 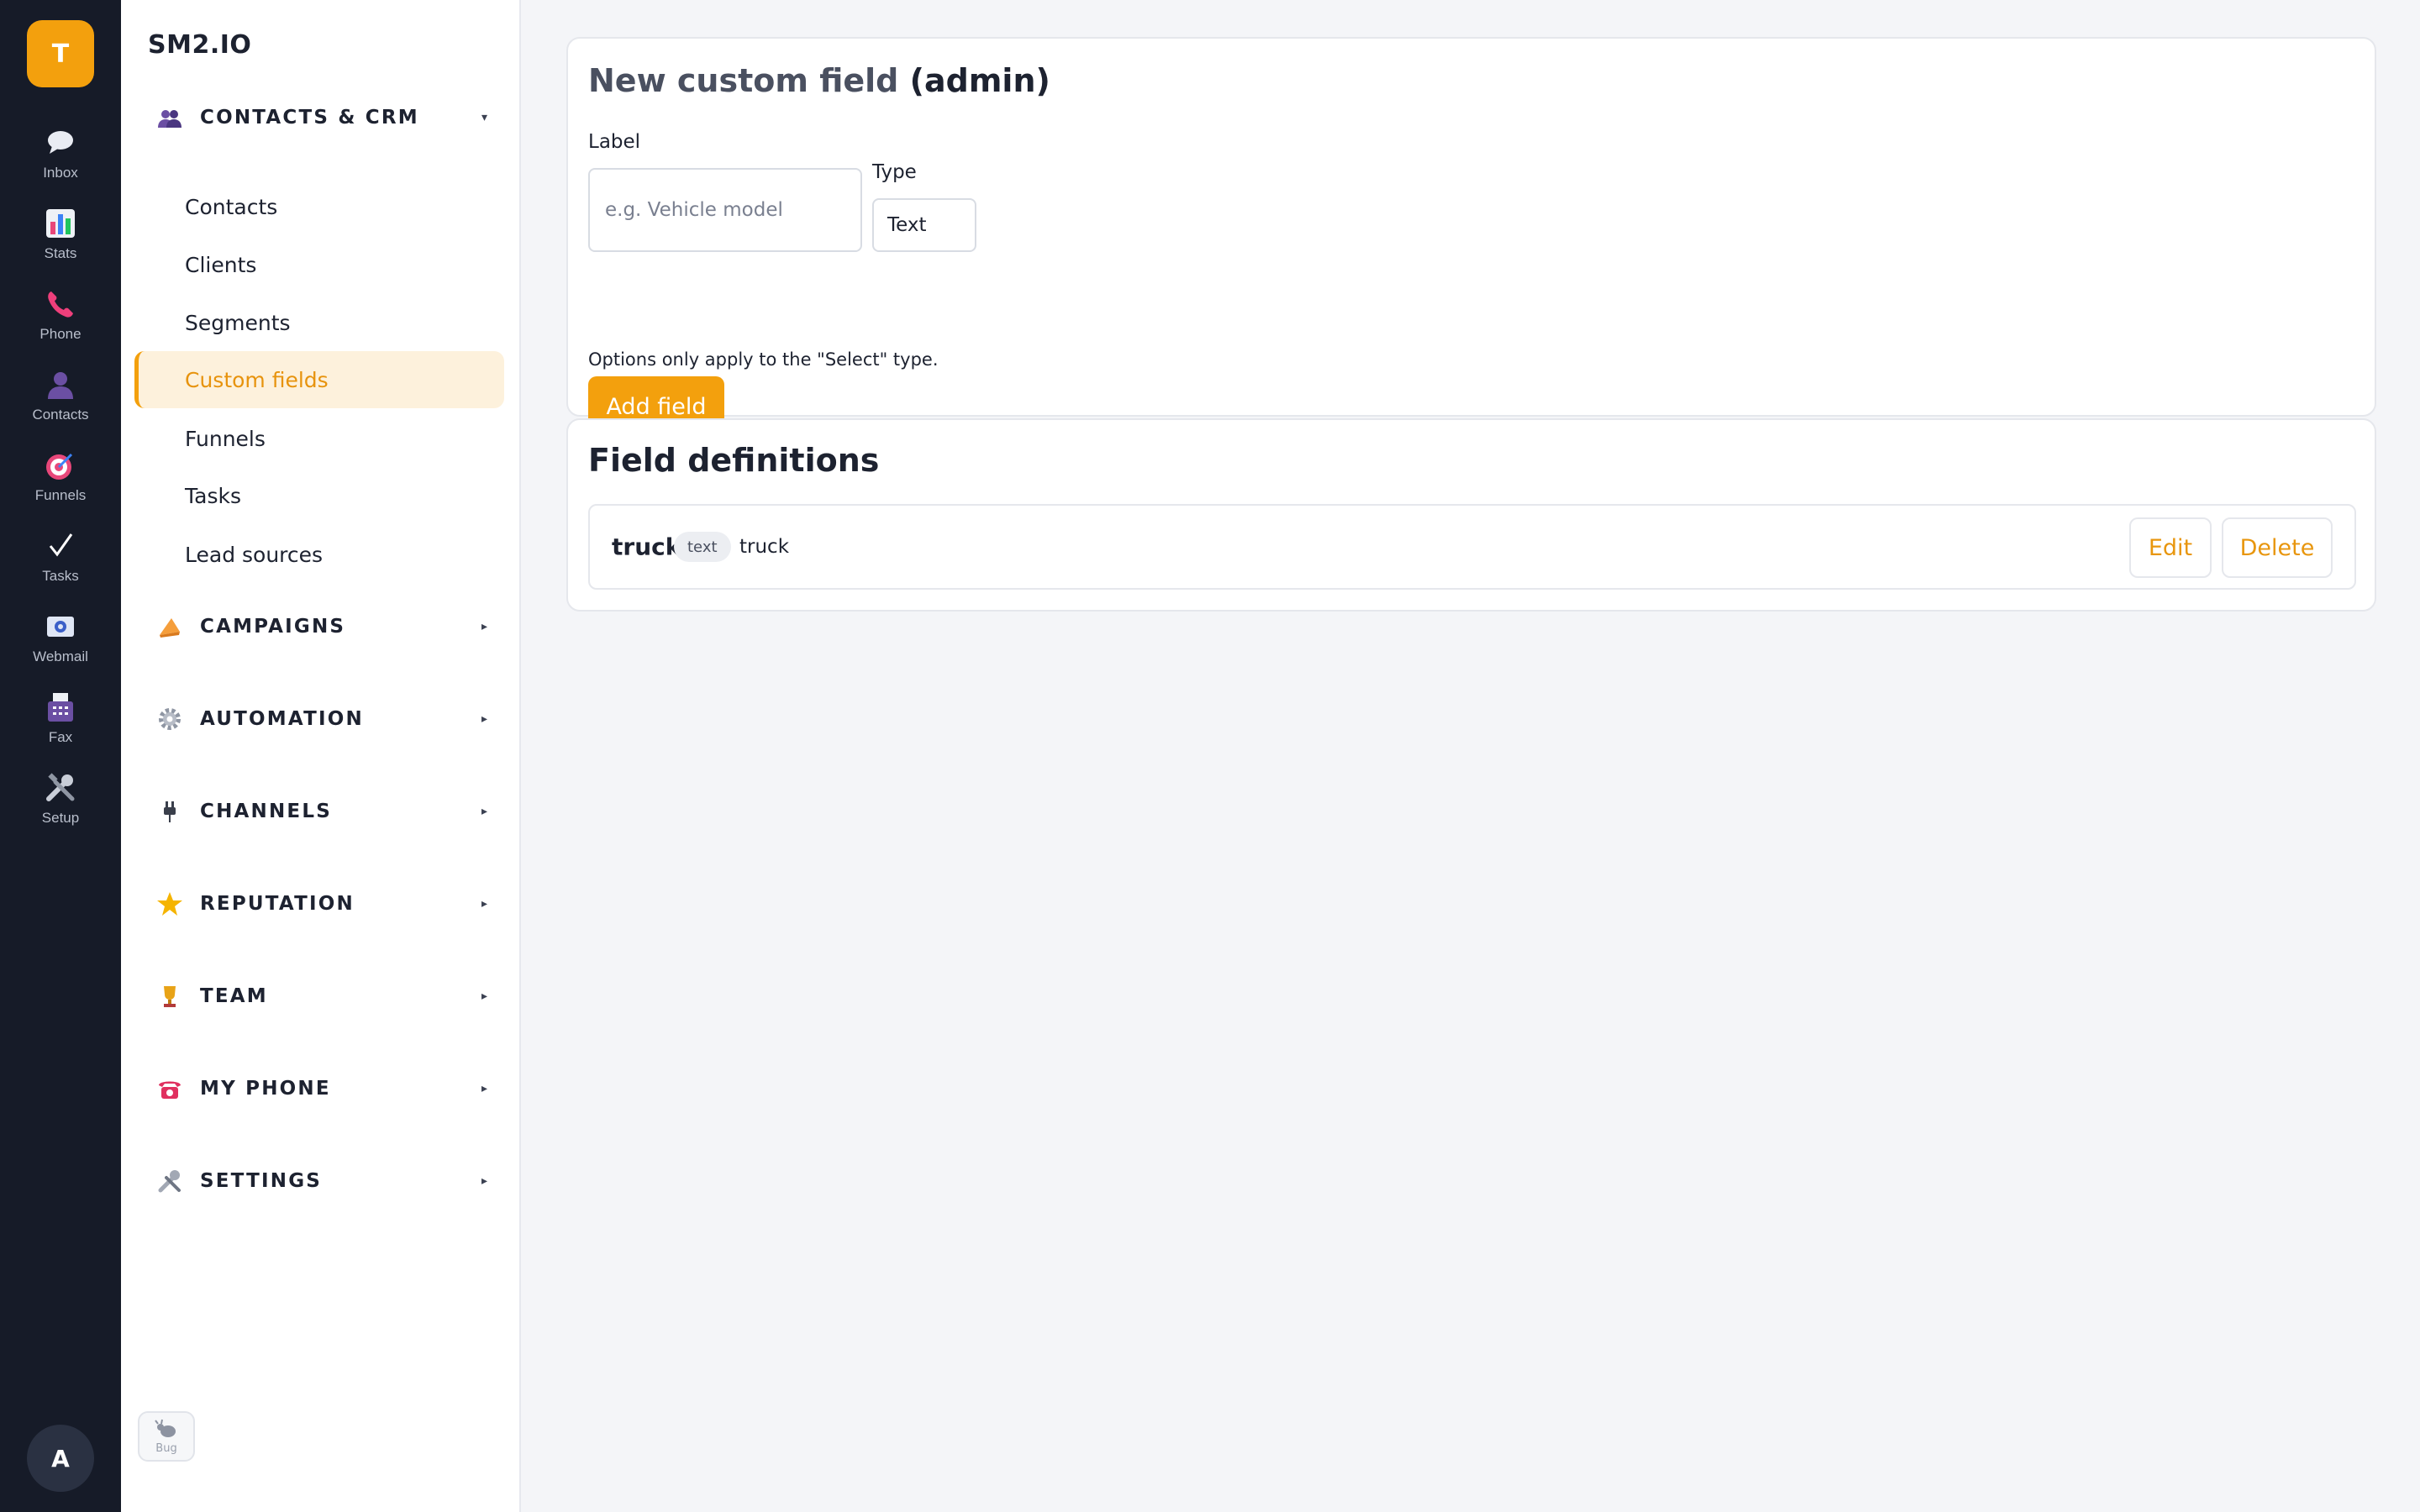 What do you see at coordinates (60, 324) in the screenshot?
I see `rail-item-phone: Phone` at bounding box center [60, 324].